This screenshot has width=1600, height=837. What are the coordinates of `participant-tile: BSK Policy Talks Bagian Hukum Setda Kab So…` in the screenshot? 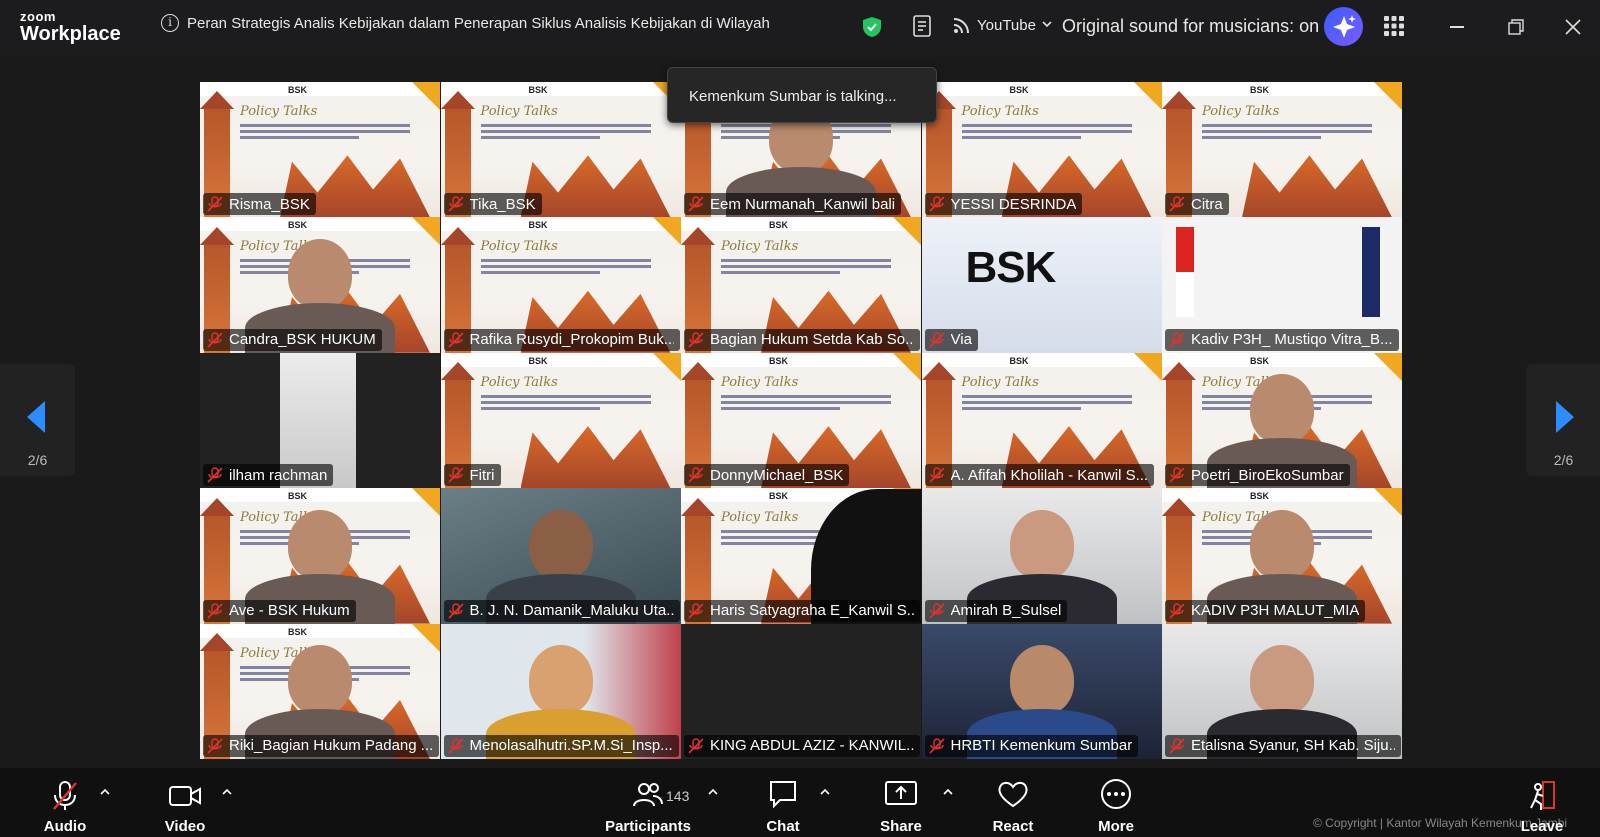 It's located at (801, 285).